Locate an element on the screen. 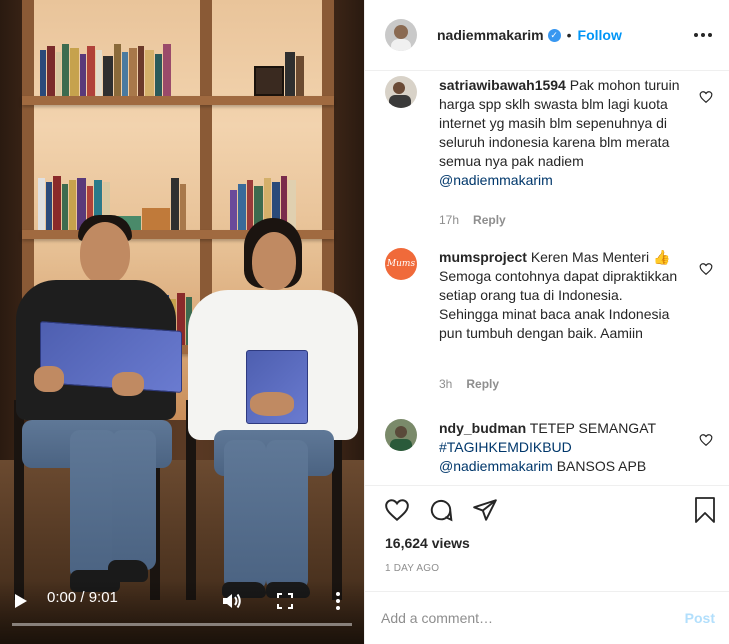 The height and width of the screenshot is (644, 729). play-button is located at coordinates (21, 601).